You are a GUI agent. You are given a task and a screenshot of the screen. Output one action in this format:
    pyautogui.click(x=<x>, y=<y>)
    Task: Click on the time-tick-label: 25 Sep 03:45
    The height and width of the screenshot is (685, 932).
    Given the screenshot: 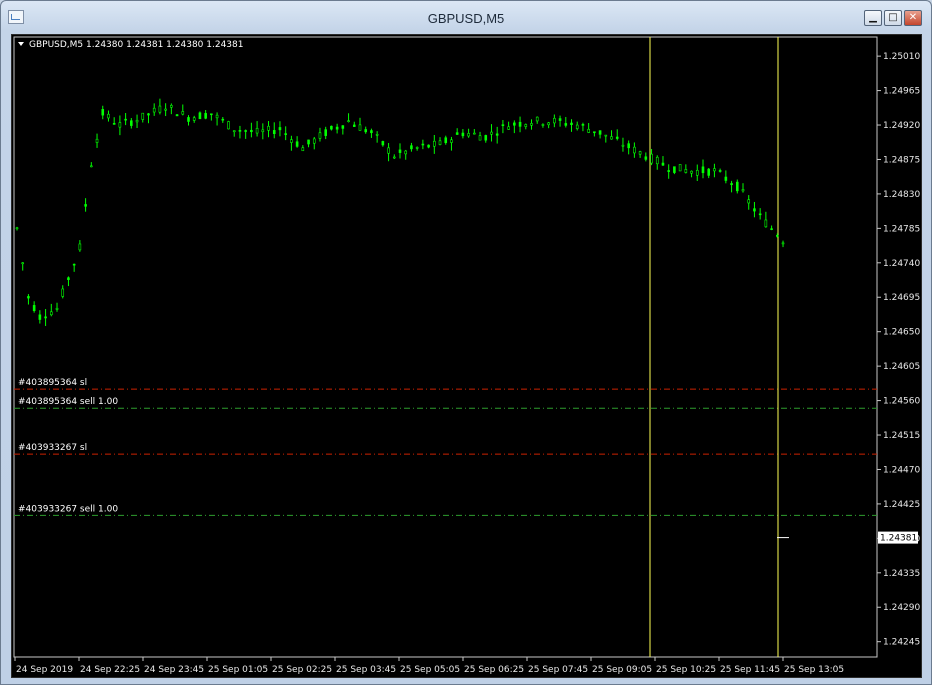 What is the action you would take?
    pyautogui.click(x=366, y=670)
    